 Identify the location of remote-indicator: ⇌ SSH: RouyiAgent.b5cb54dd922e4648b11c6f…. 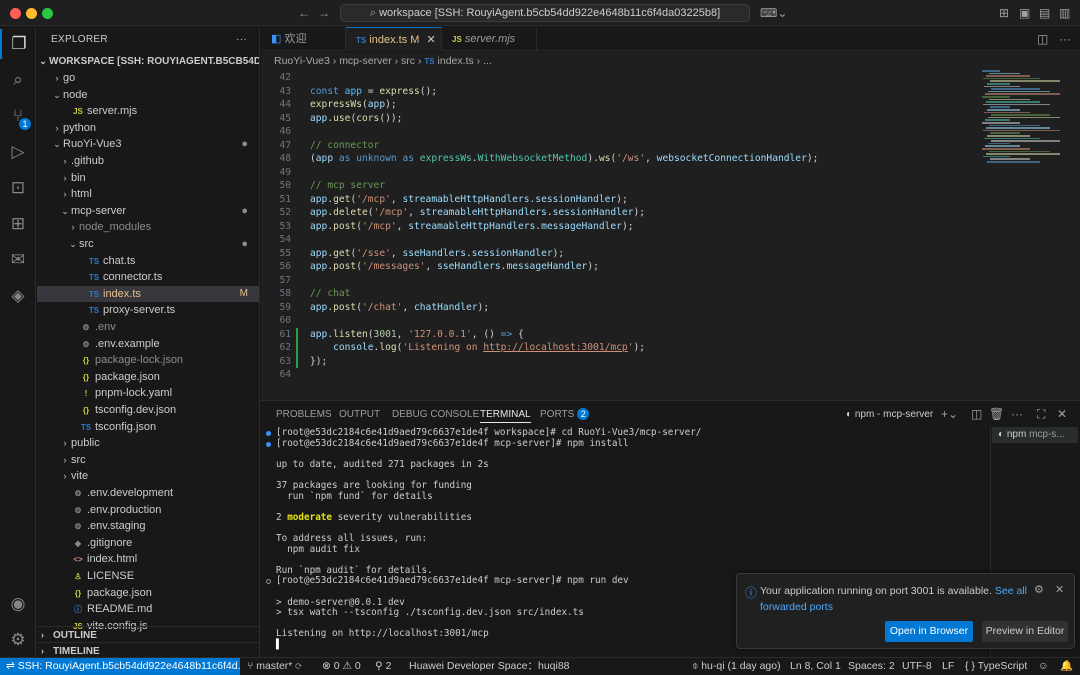
(120, 666).